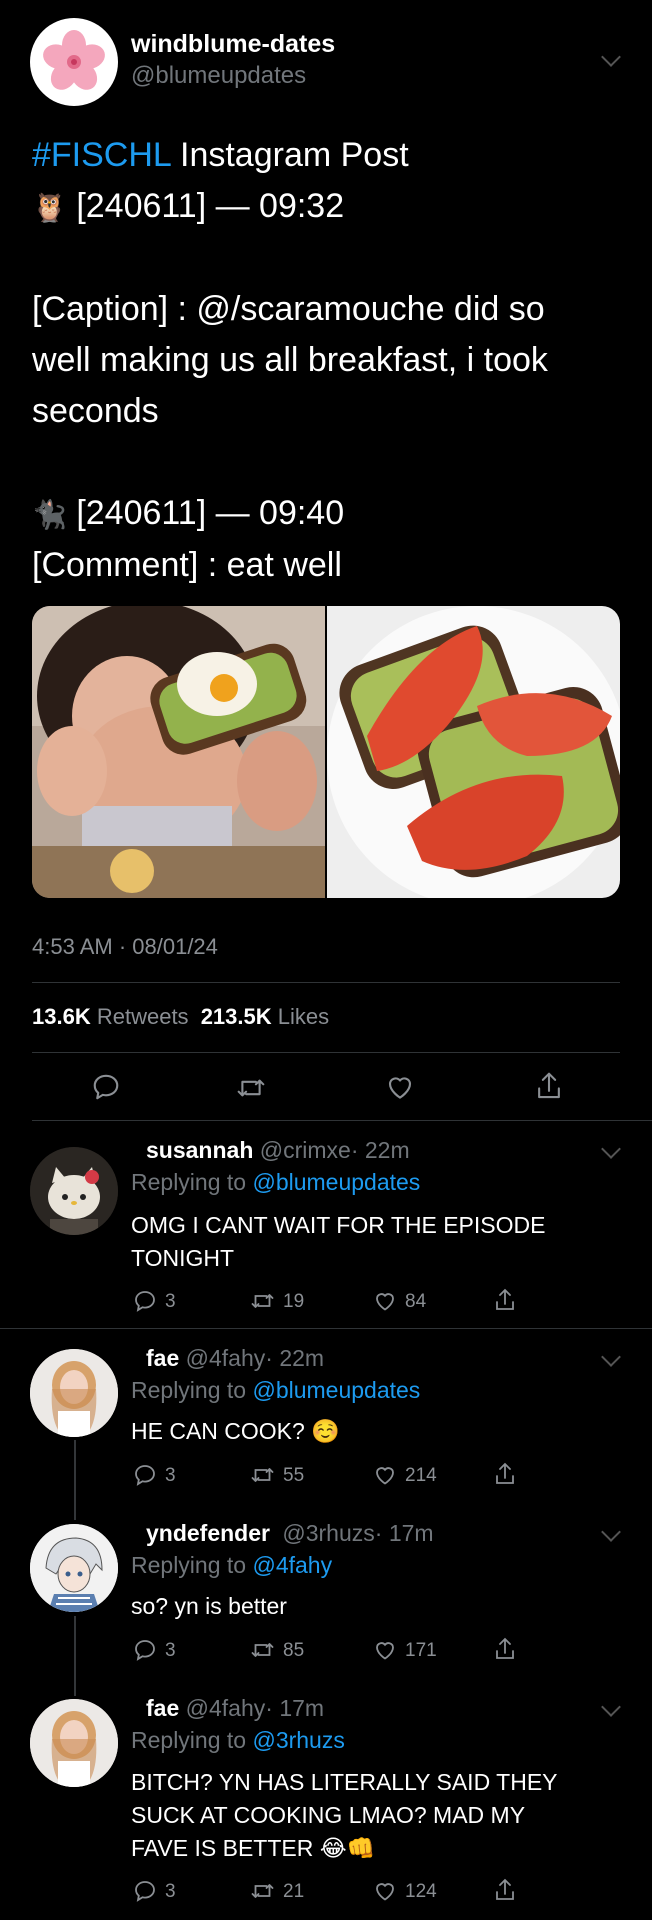 This screenshot has height=1920, width=652. I want to click on reply-handle: @crimxe, so click(305, 1150).